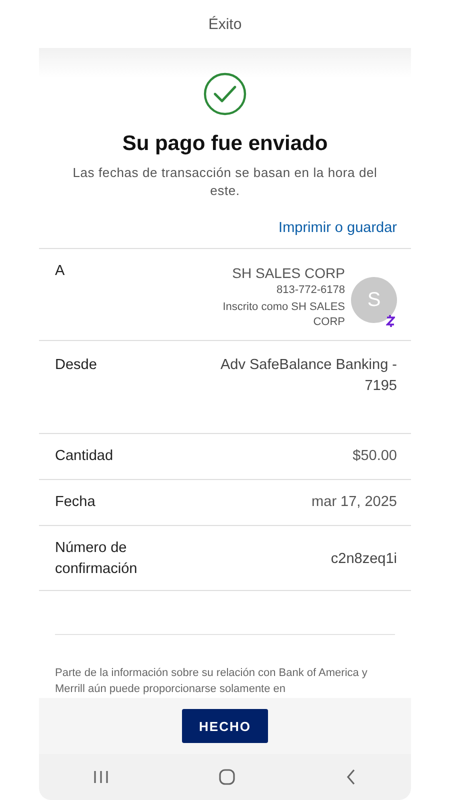 This screenshot has height=800, width=450. Describe the element at coordinates (354, 502) in the screenshot. I see `row-value: mar 17, 2025` at that location.